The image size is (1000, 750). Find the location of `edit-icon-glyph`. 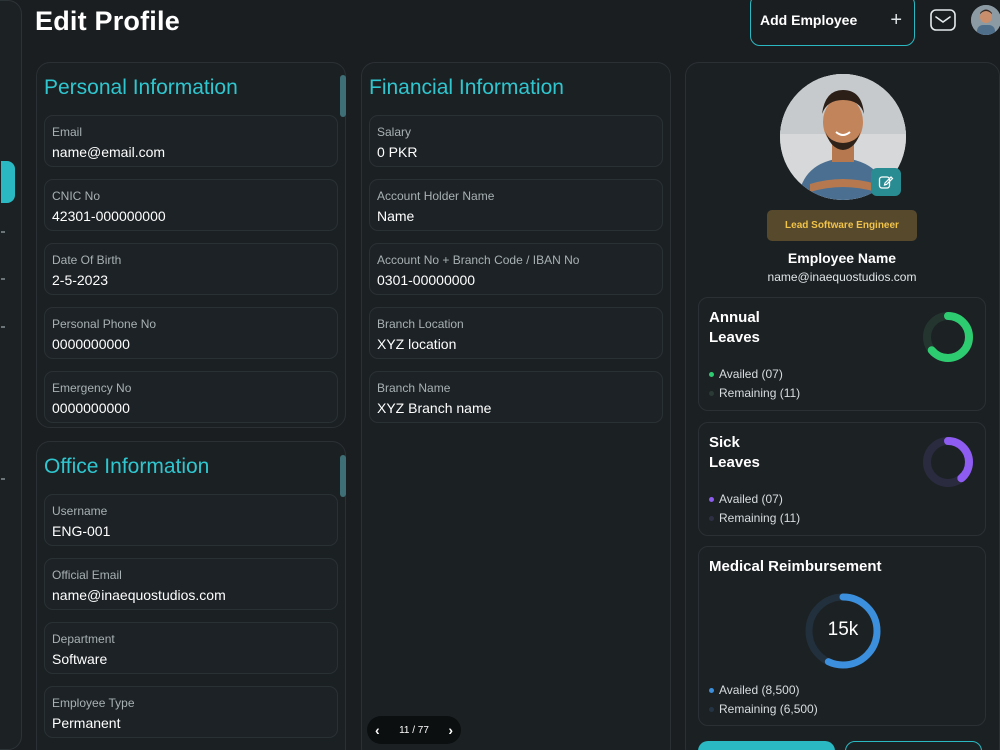

edit-icon-glyph is located at coordinates (886, 182).